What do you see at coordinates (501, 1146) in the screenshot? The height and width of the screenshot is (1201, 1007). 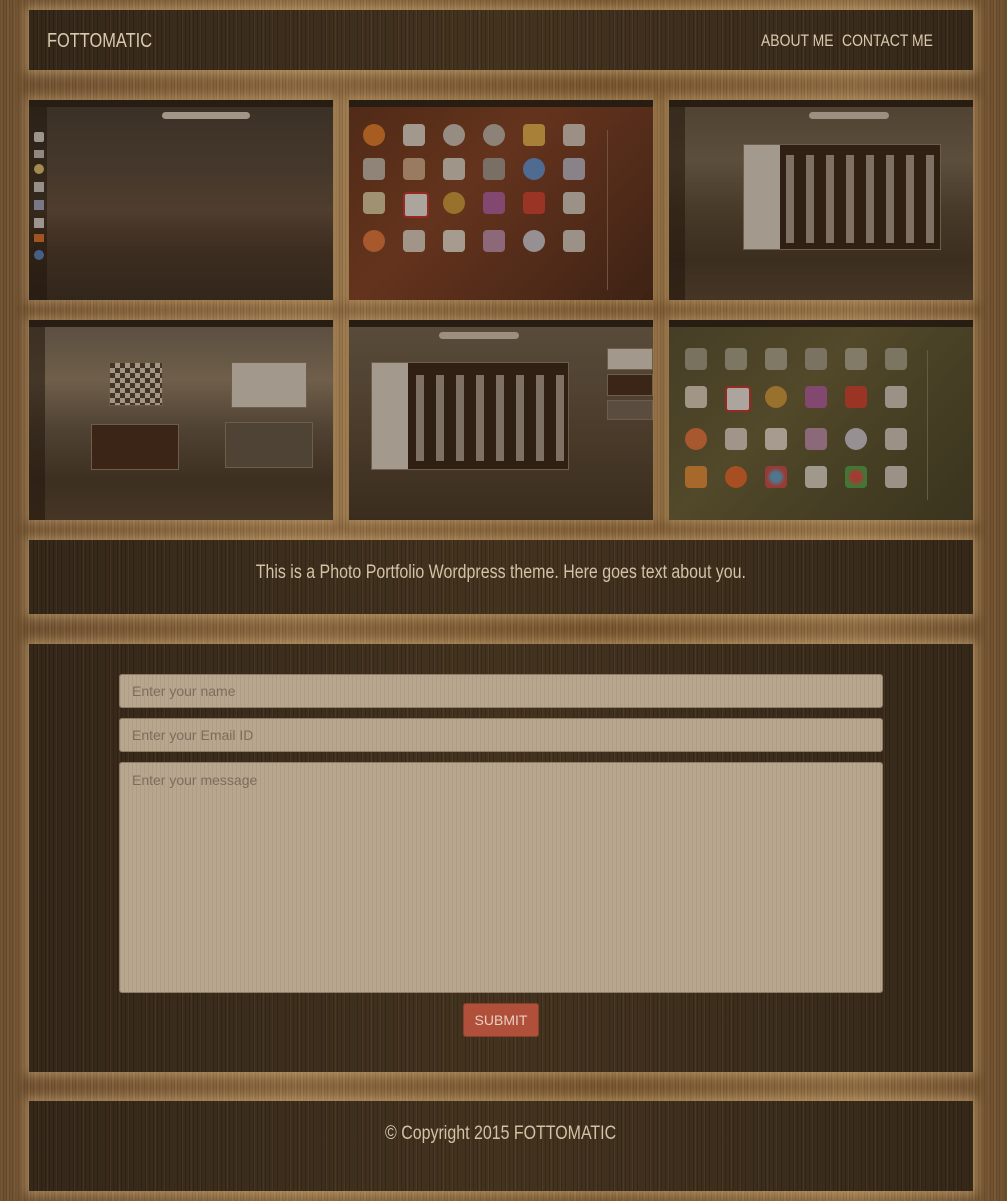 I see `site-footer: © Copyright 2015 FOTTOMATIC` at bounding box center [501, 1146].